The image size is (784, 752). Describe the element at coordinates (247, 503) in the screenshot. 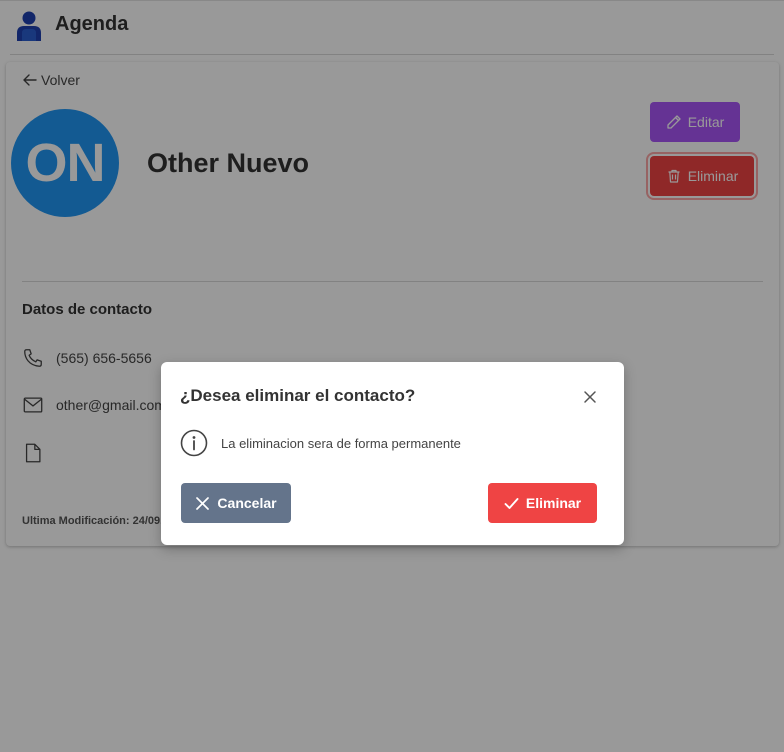

I see `cancel-label: Cancelar` at that location.